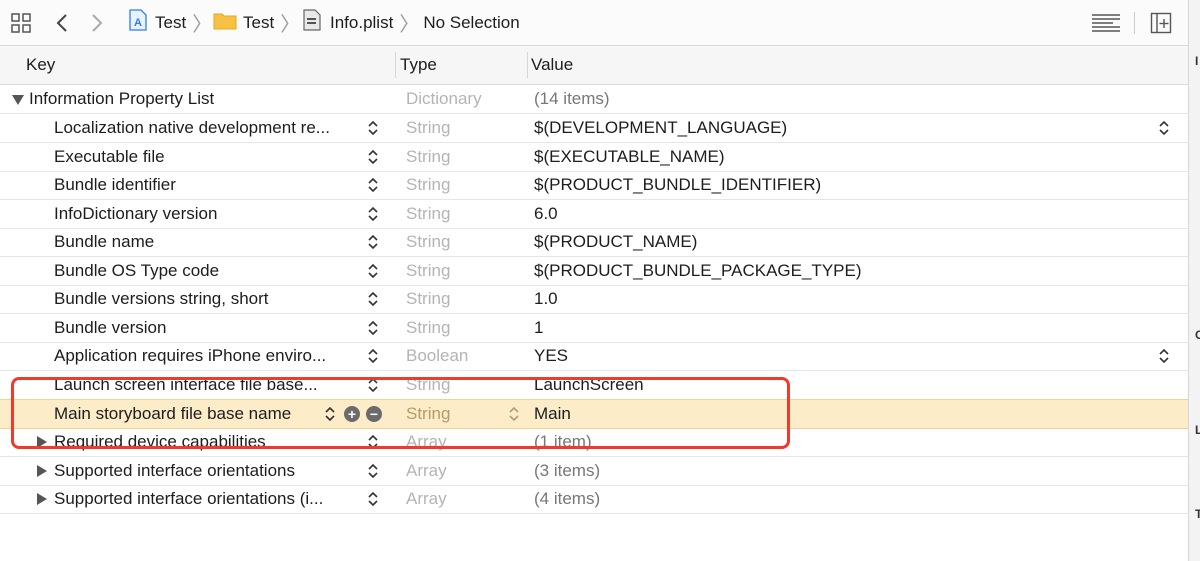  I want to click on row-key: Main storyboard file base name, so click(172, 414).